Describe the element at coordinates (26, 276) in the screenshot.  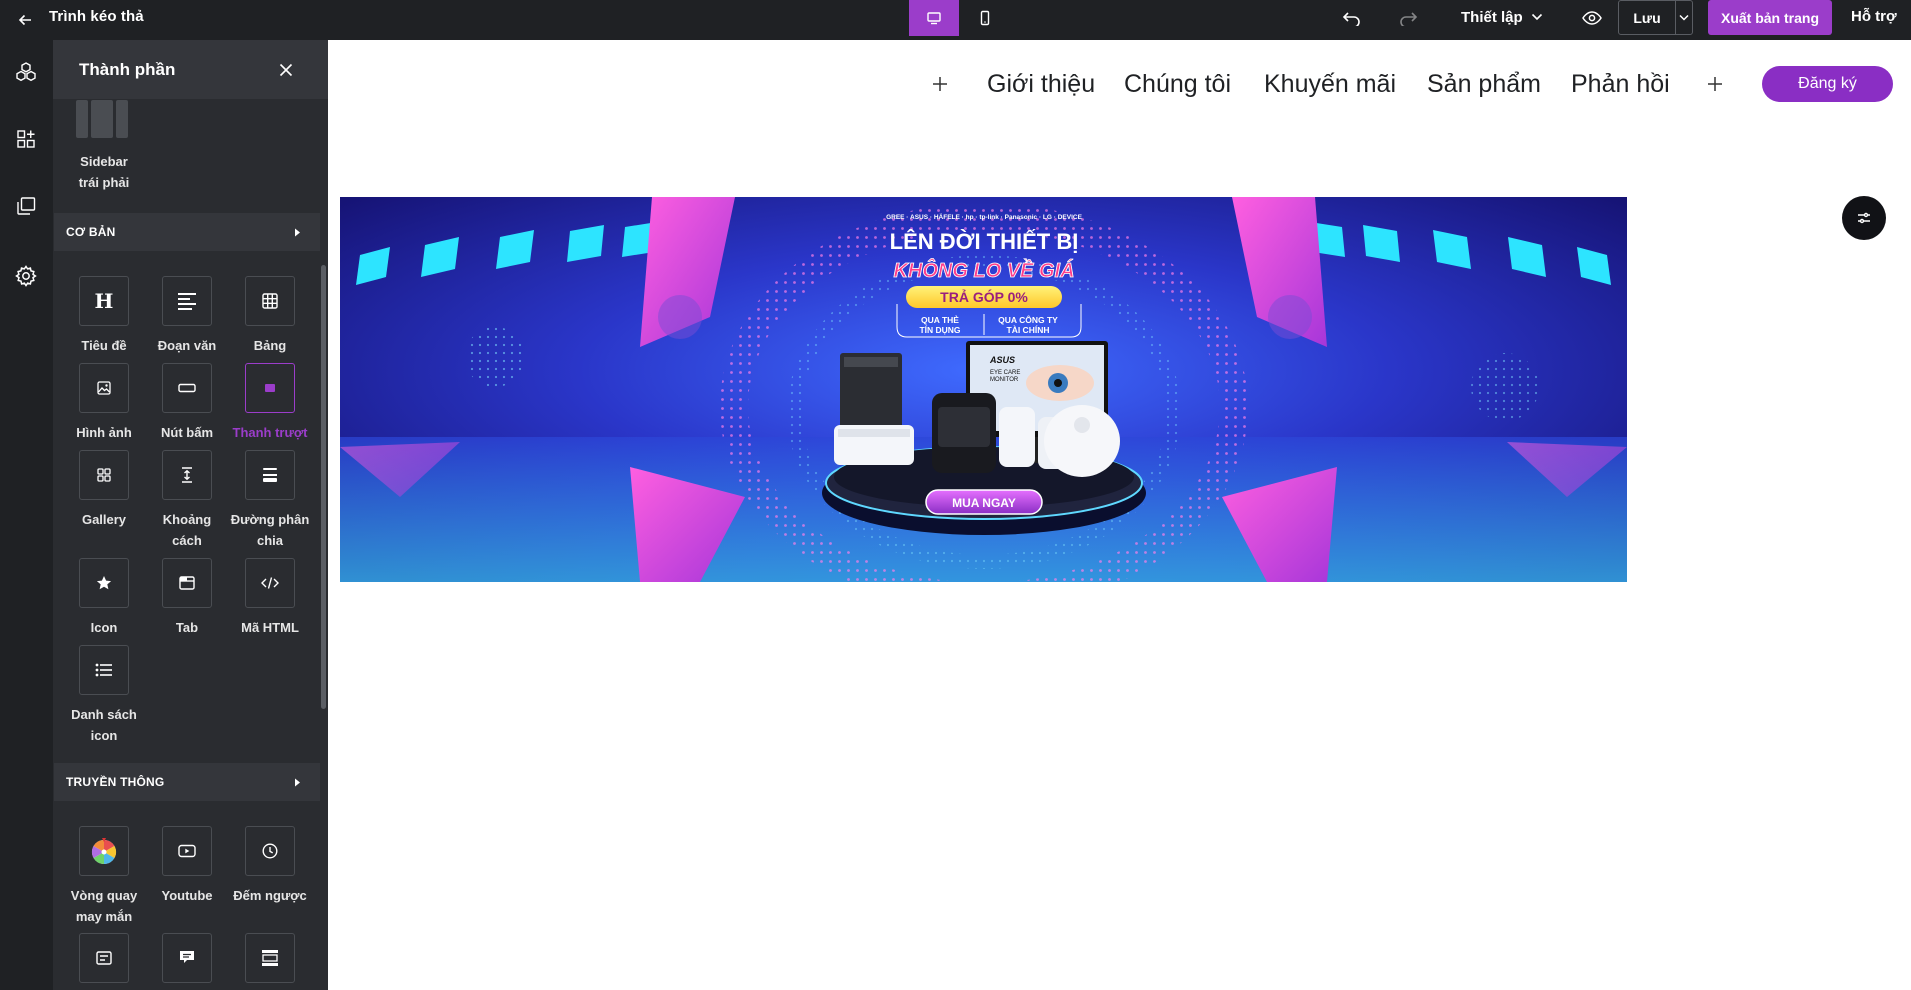
I see `gear-icon` at that location.